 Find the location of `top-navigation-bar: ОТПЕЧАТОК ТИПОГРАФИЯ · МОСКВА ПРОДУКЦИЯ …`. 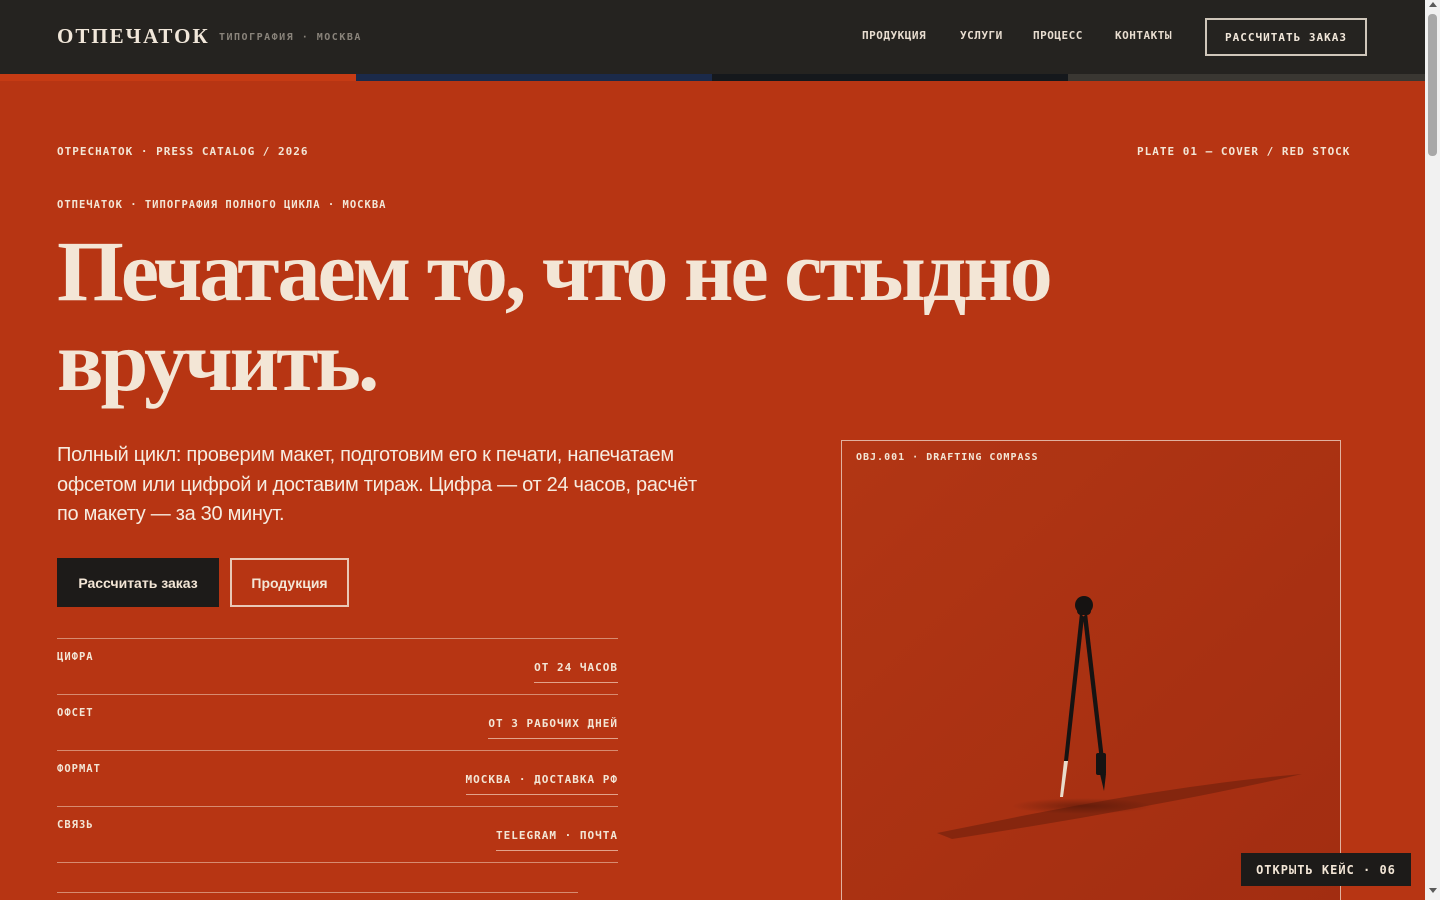

top-navigation-bar: ОТПЕЧАТОК ТИПОГРАФИЯ · МОСКВА ПРОДУКЦИЯ … is located at coordinates (712, 37).